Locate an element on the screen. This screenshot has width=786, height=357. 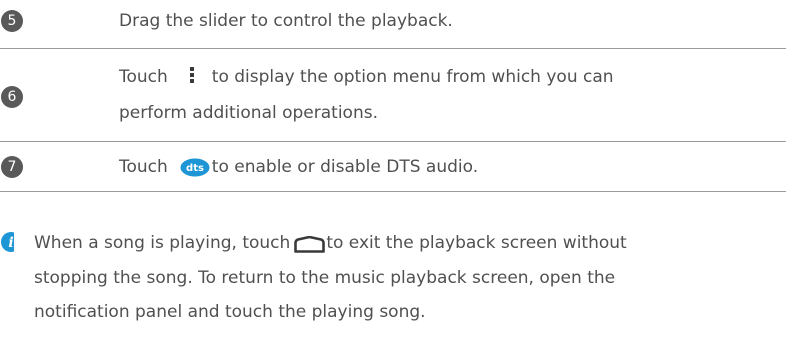
step-text: Touch dts to enable or disable DTS audio. is located at coordinates (298, 167).